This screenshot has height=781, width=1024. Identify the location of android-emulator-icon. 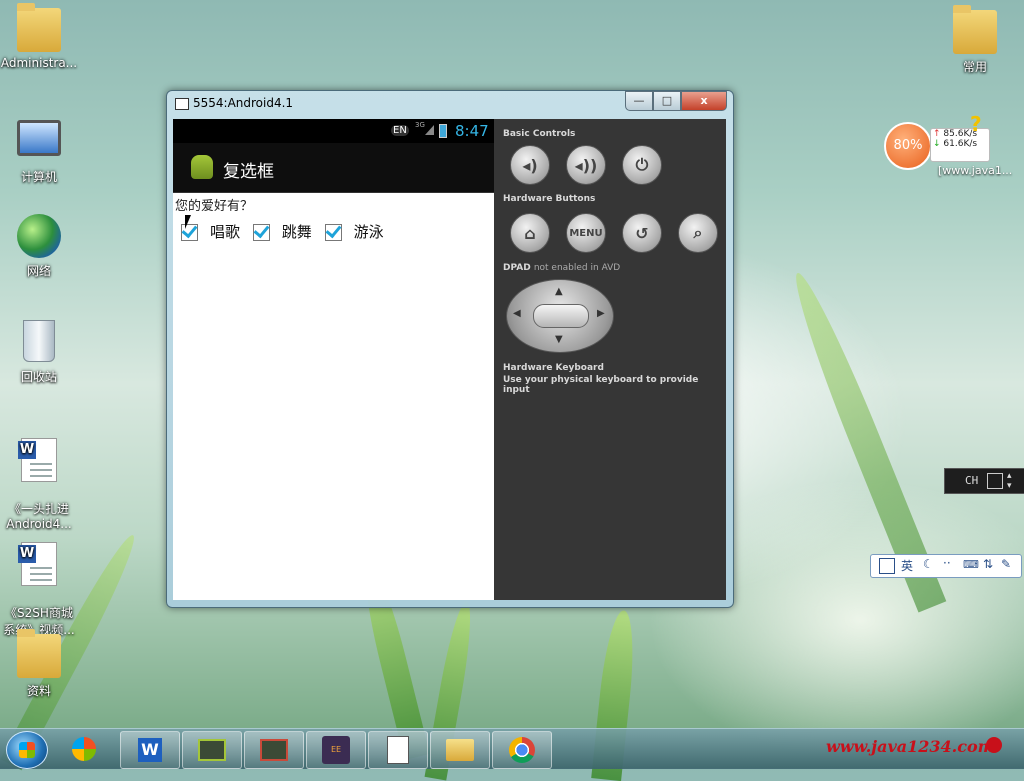
(274, 750).